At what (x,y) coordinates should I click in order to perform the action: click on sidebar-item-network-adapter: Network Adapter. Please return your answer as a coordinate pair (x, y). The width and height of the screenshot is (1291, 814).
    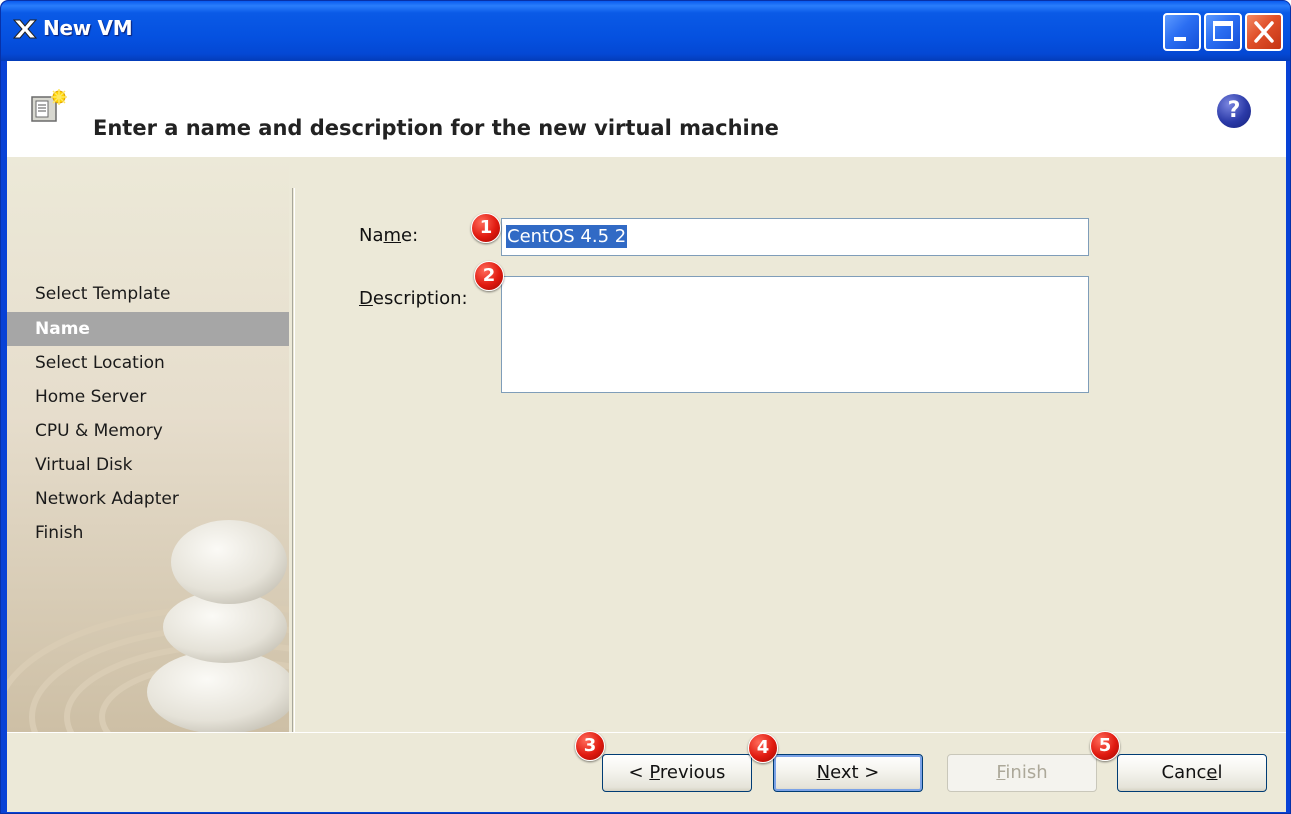
    Looking at the image, I should click on (148, 499).